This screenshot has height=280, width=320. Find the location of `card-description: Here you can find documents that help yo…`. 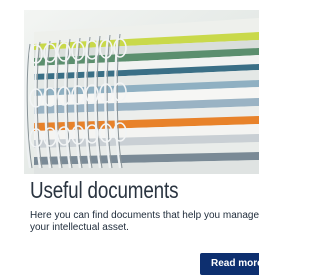

card-description: Here you can find documents that help yo… is located at coordinates (145, 221).